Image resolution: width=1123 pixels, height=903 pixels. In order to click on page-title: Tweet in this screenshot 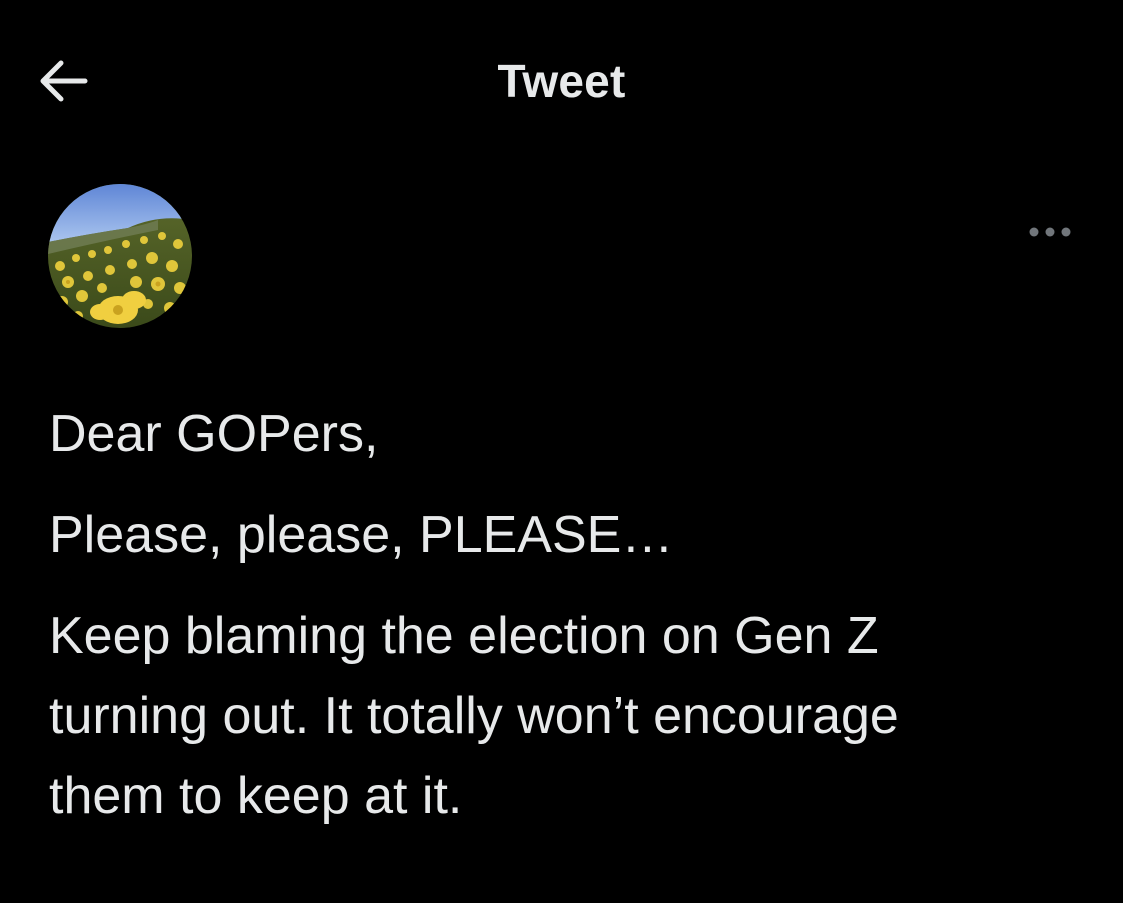, I will do `click(561, 81)`.